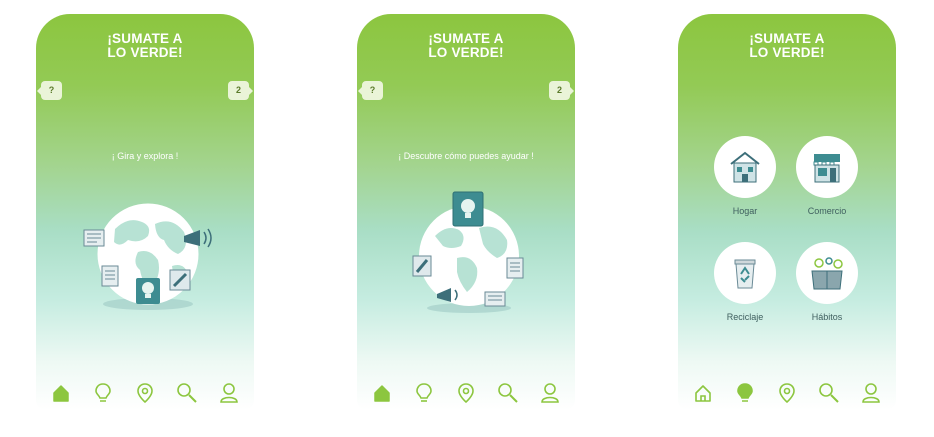  What do you see at coordinates (827, 273) in the screenshot?
I see `habits-box-icon` at bounding box center [827, 273].